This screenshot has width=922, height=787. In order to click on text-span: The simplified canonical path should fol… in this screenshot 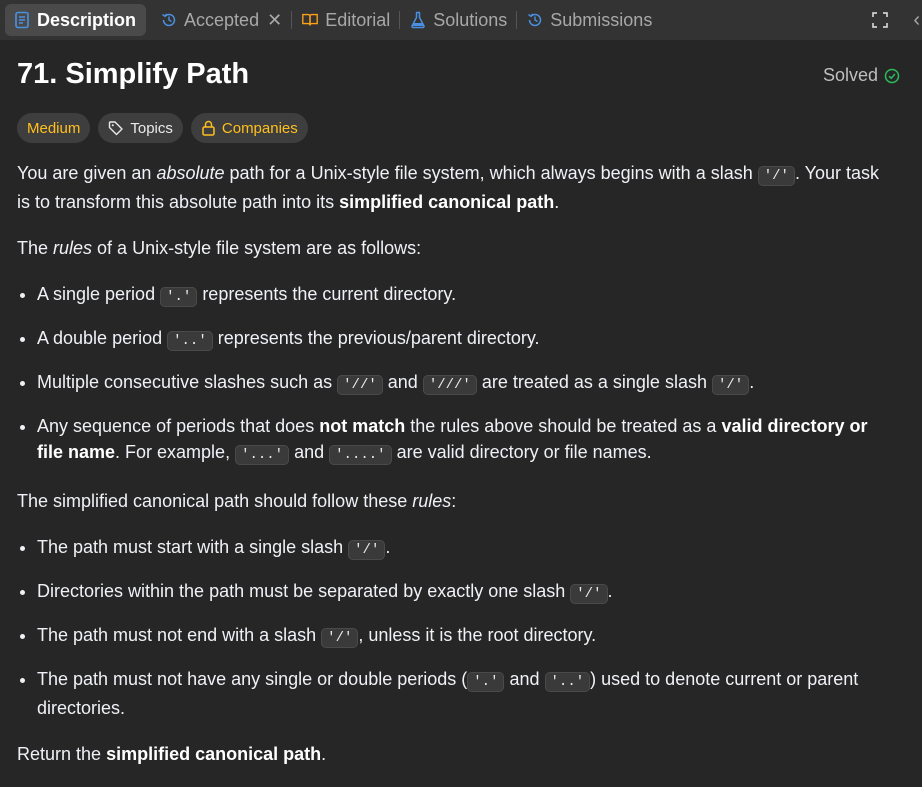, I will do `click(215, 501)`.